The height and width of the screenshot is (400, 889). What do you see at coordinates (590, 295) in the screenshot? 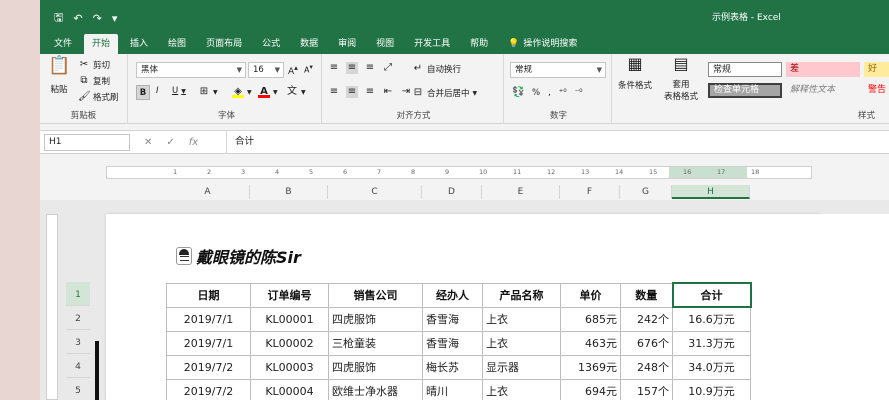
I see `header-cell: 单价` at bounding box center [590, 295].